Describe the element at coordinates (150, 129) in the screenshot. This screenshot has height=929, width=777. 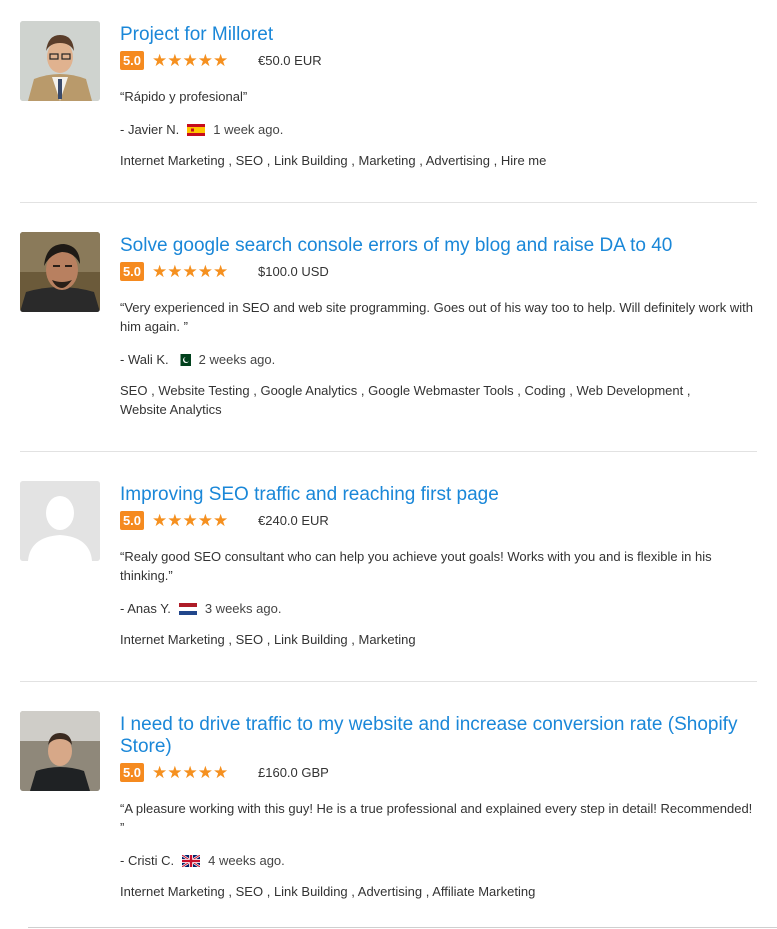
I see `review-author: - Javier N.` at that location.